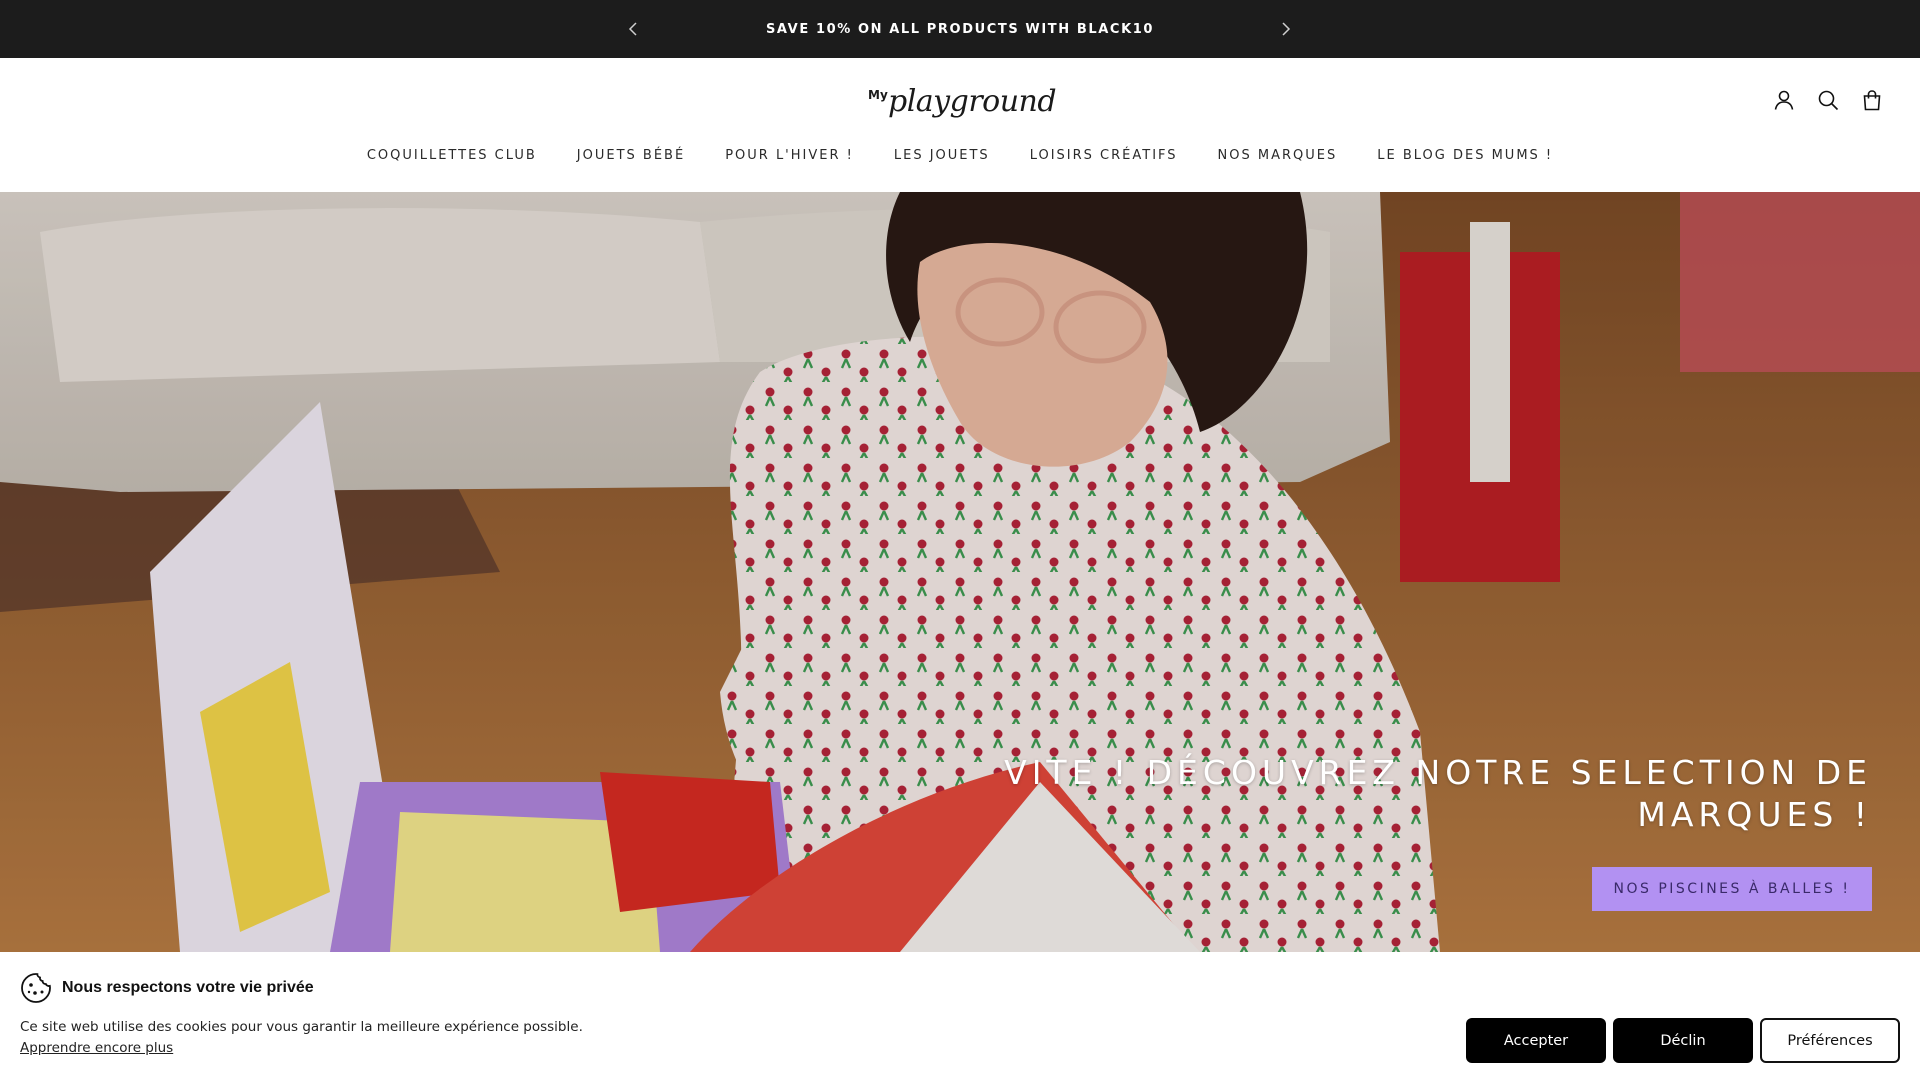 Image resolution: width=1920 pixels, height=1080 pixels. I want to click on preferences-button: Préférences, so click(1830, 1040).